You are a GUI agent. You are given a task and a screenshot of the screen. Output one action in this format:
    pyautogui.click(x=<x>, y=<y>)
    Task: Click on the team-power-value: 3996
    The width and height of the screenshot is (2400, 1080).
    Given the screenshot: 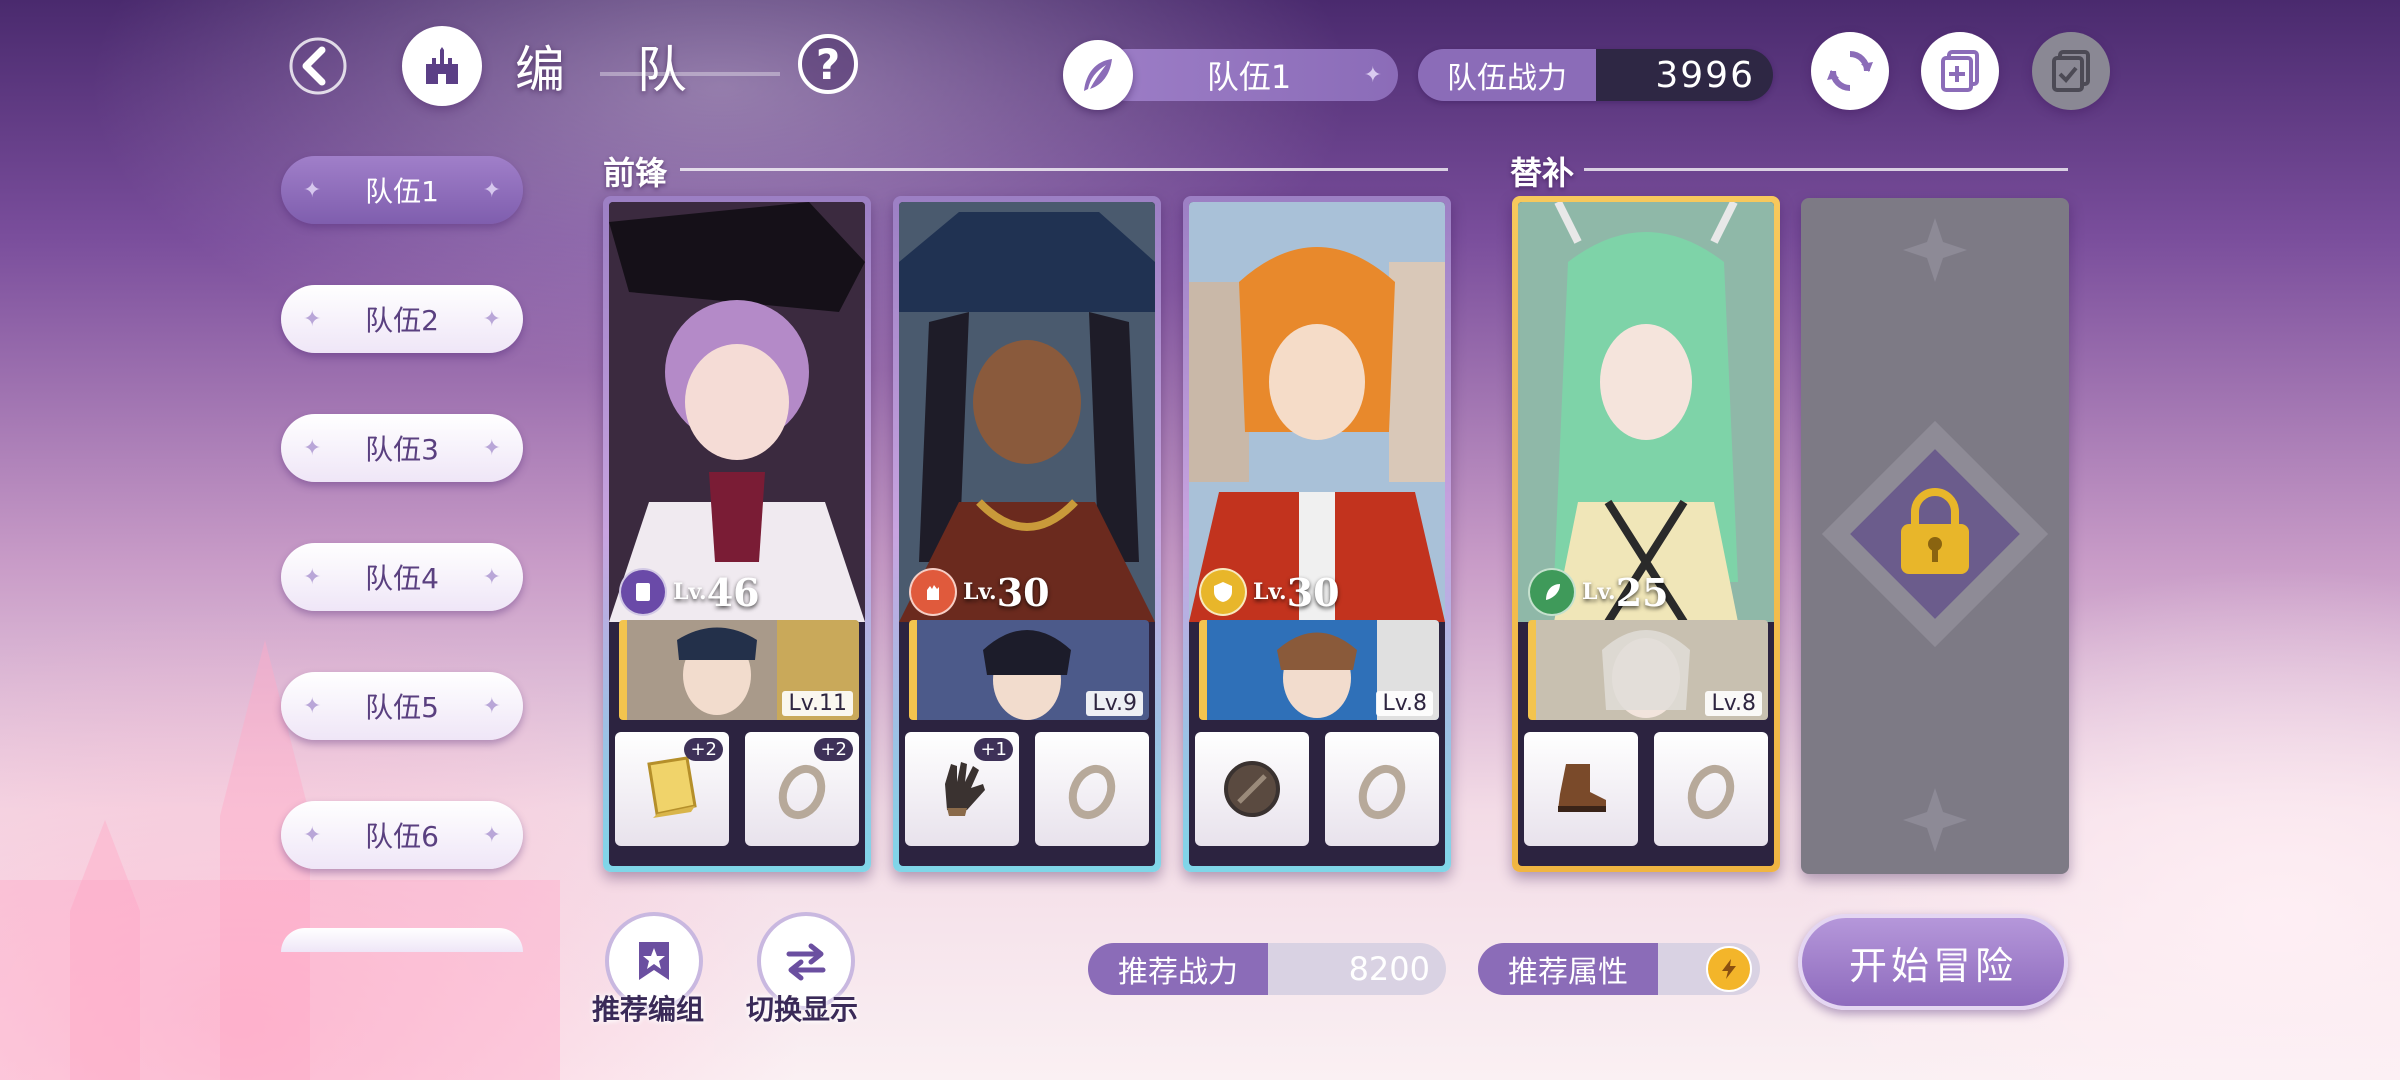 What is the action you would take?
    pyautogui.click(x=1684, y=75)
    